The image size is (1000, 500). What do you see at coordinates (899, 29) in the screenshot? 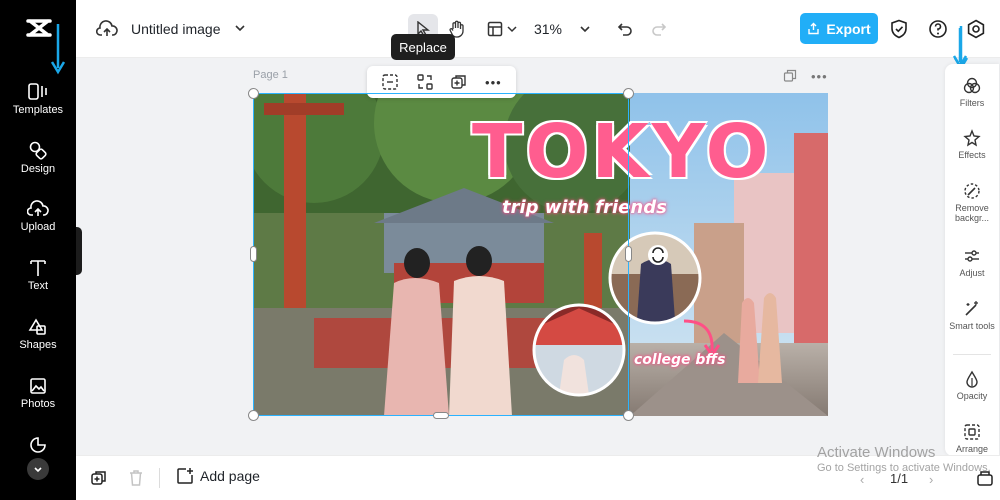
I see `shield-icon` at bounding box center [899, 29].